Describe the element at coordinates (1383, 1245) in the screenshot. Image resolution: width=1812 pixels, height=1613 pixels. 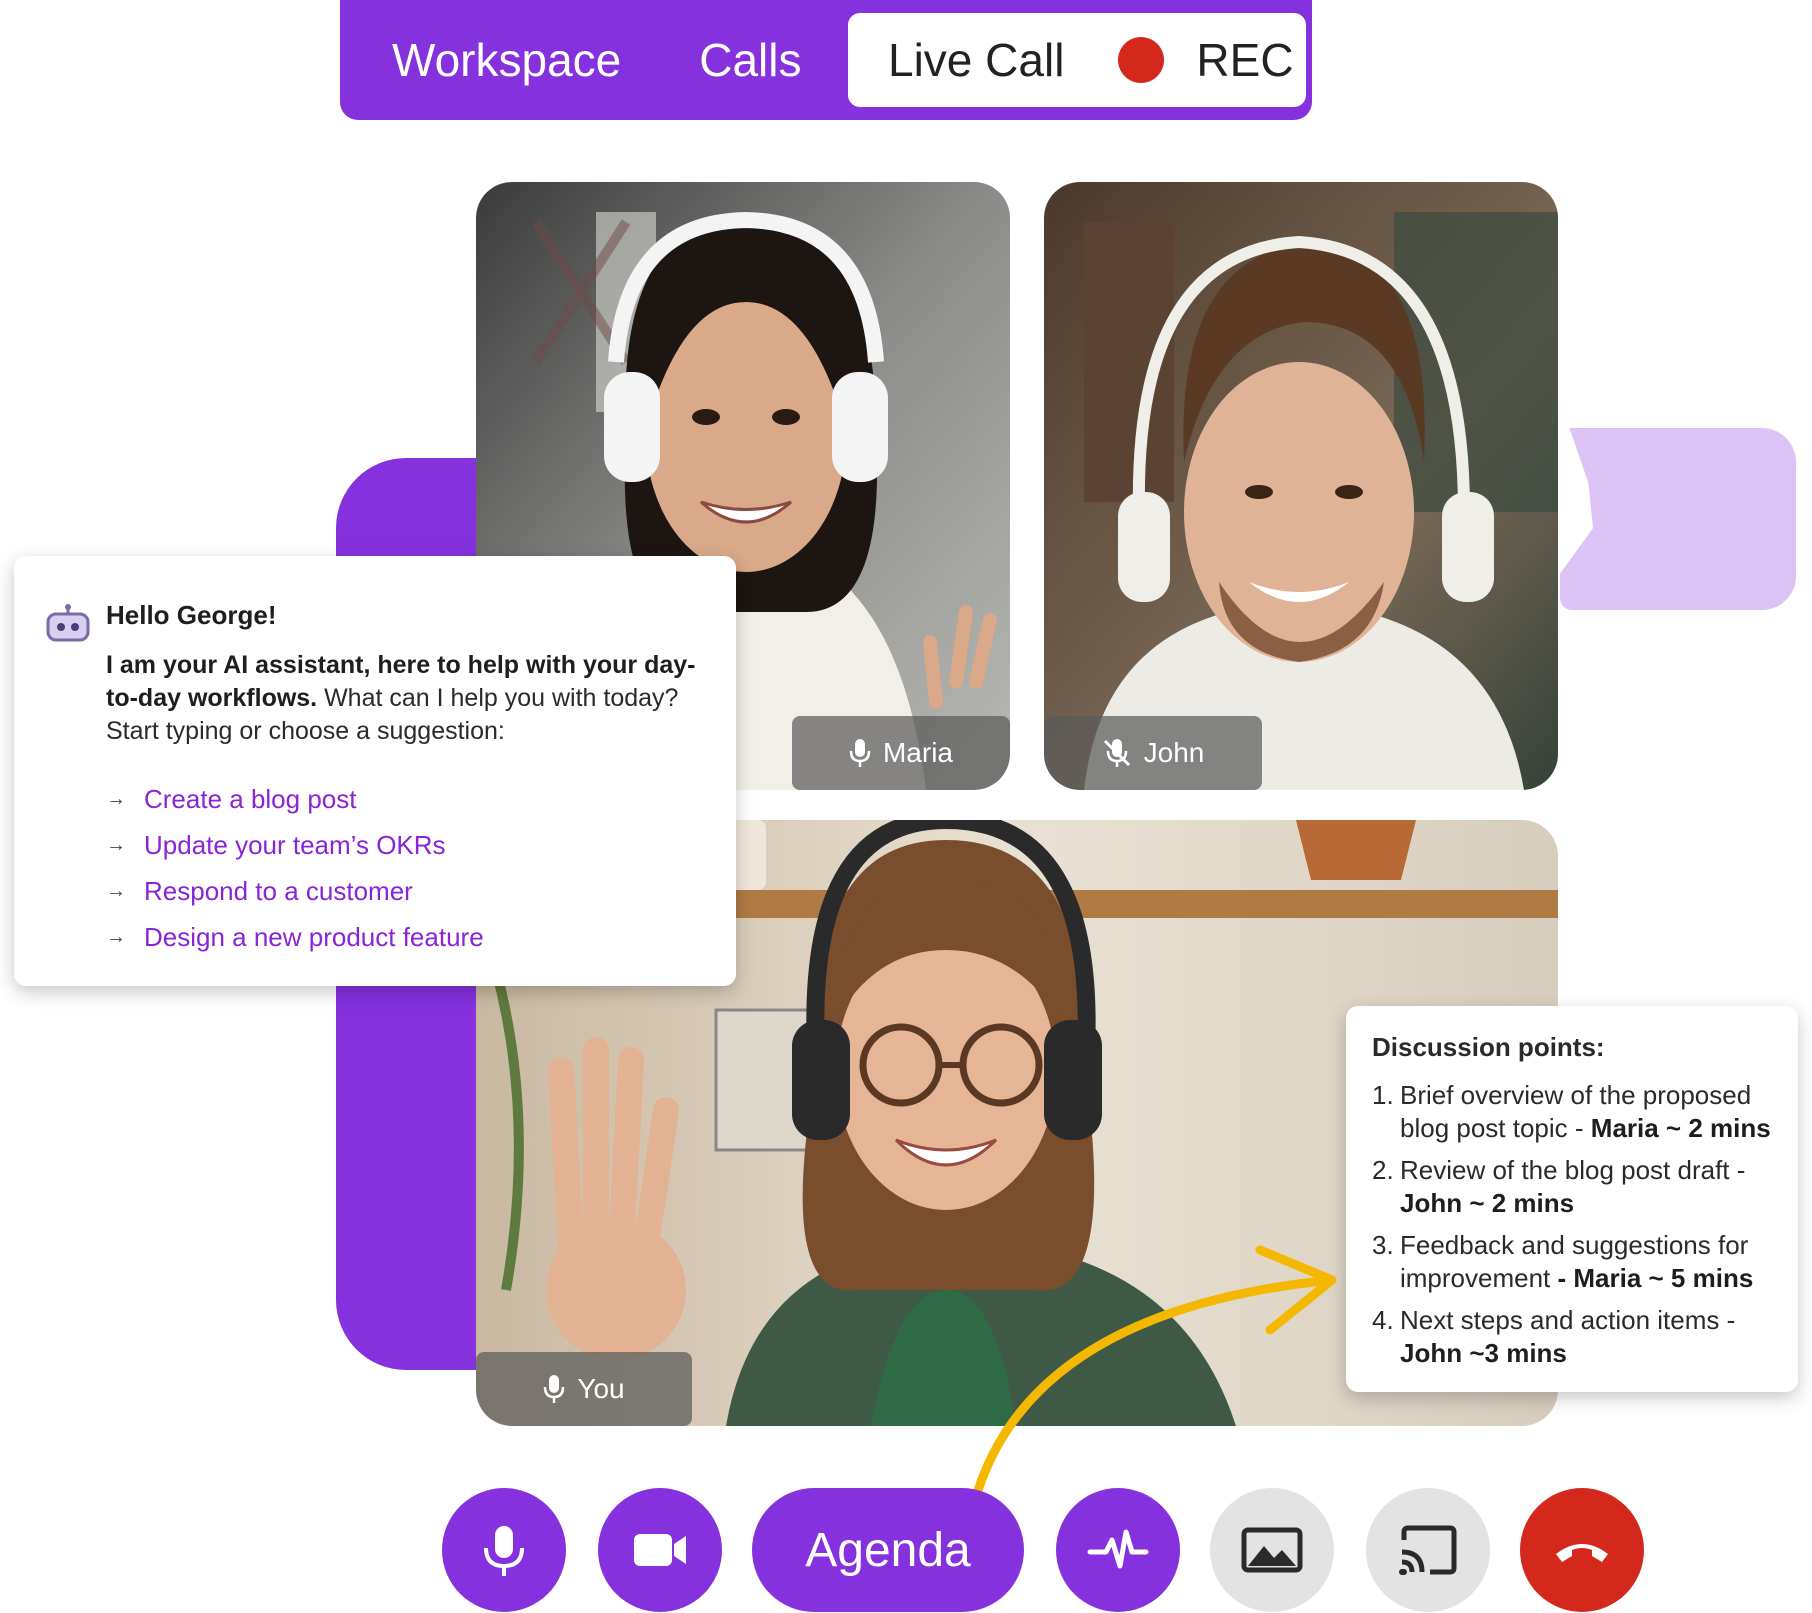
I see `item-number: 3.` at that location.